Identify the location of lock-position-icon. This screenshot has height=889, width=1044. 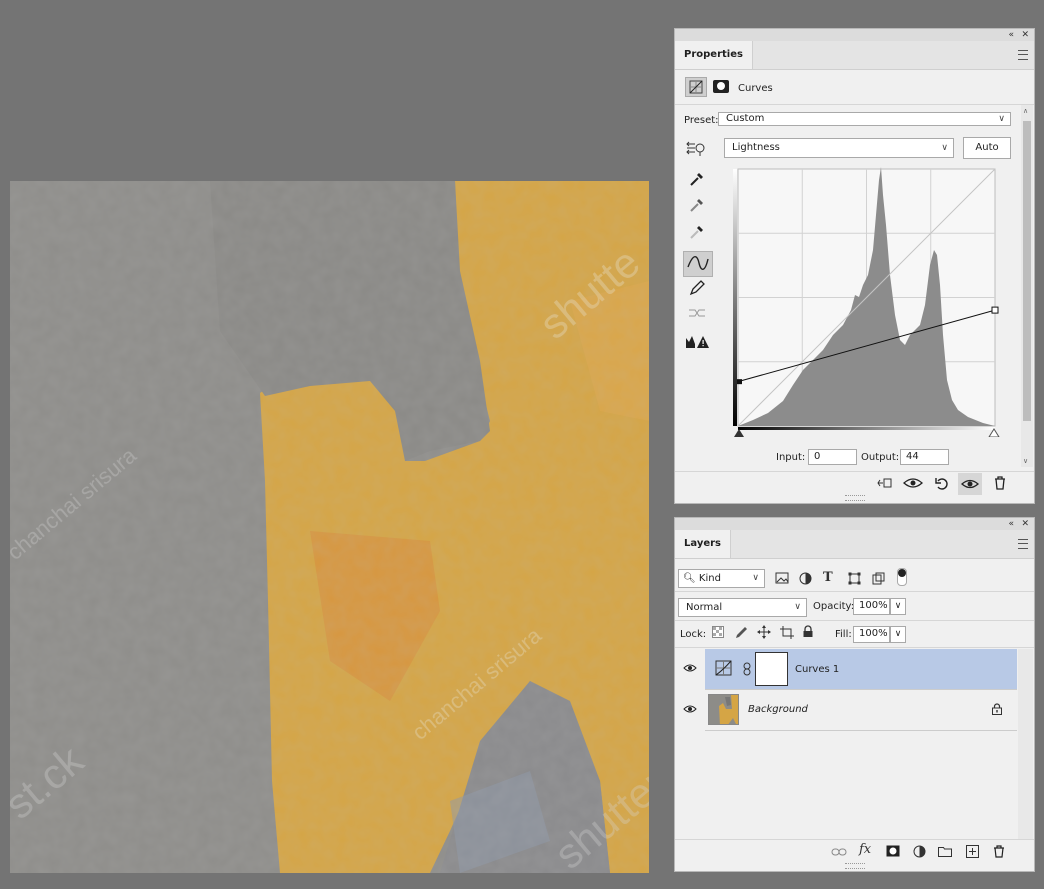
(764, 633).